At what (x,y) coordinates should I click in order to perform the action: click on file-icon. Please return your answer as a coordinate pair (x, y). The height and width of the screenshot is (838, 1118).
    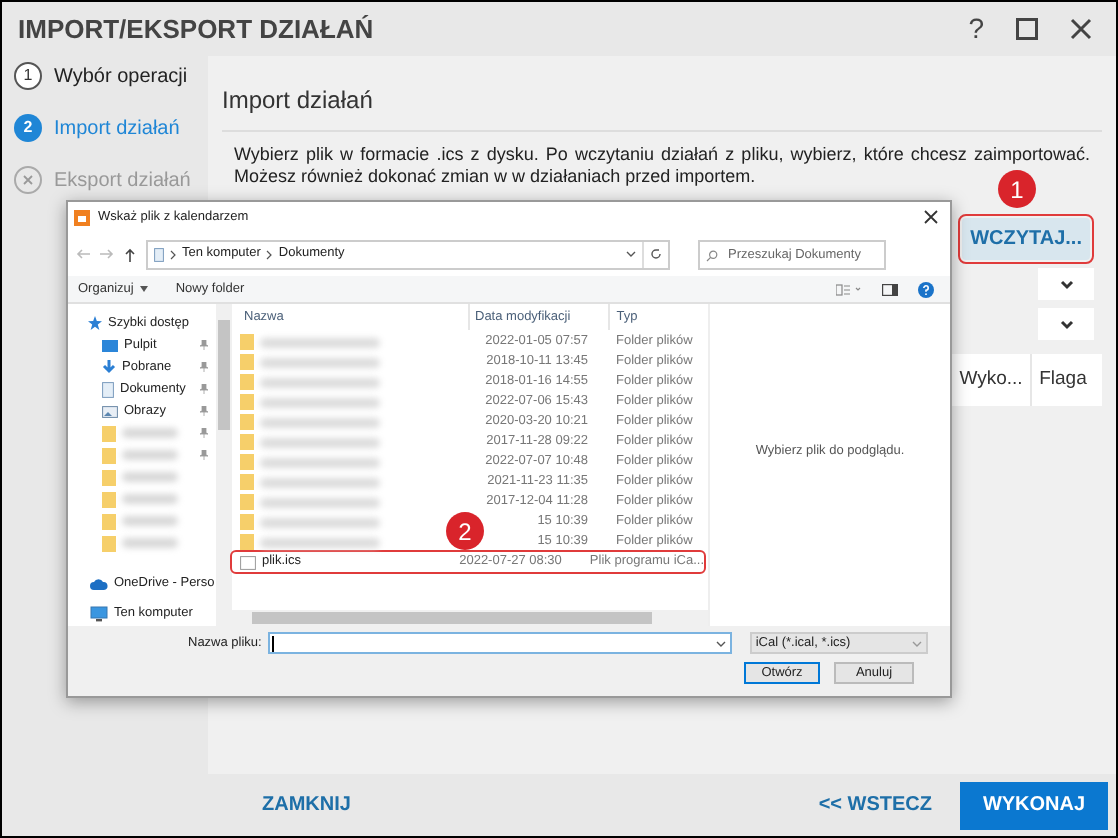
    Looking at the image, I should click on (248, 562).